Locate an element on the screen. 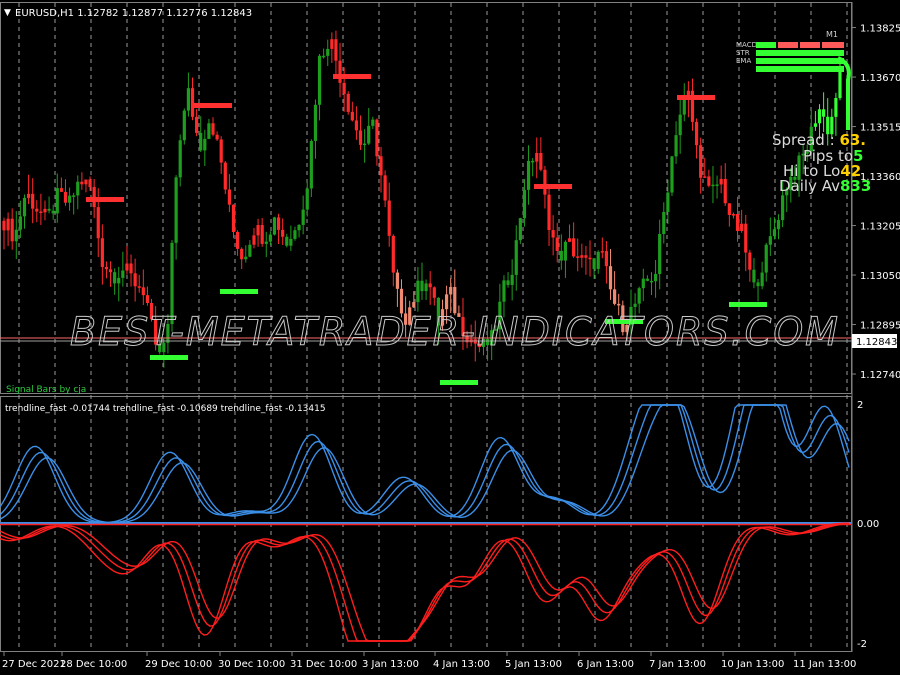 The image size is (900, 675). time-axis-label: 28 Dec 10:00 is located at coordinates (93, 664).